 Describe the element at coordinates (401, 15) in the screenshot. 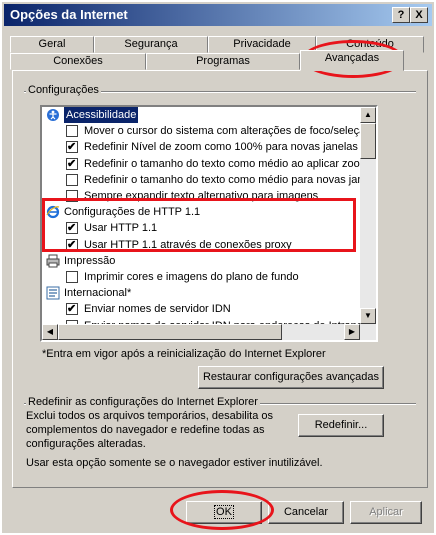

I see `help-button: ?` at that location.